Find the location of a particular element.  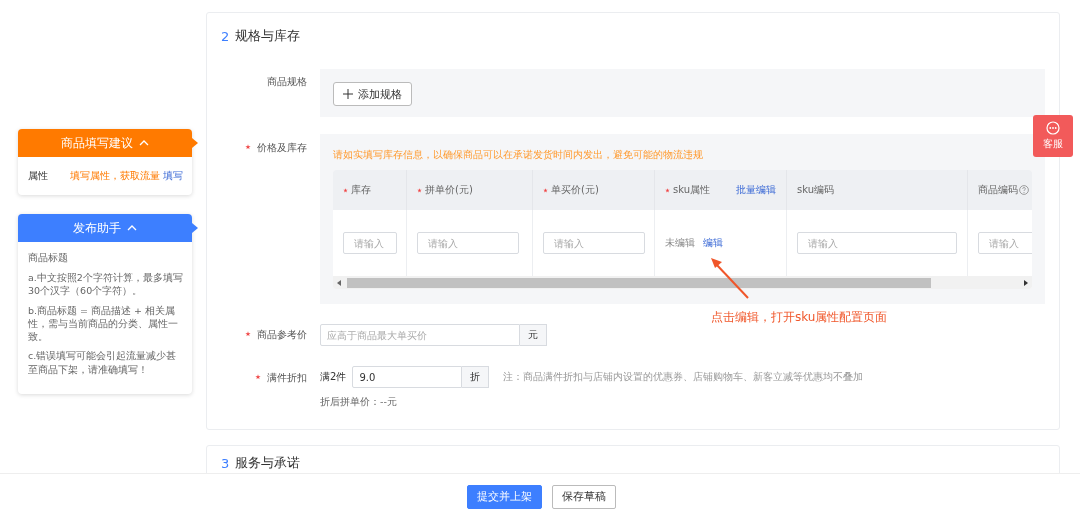

quantity-label: 满2件 is located at coordinates (333, 377).